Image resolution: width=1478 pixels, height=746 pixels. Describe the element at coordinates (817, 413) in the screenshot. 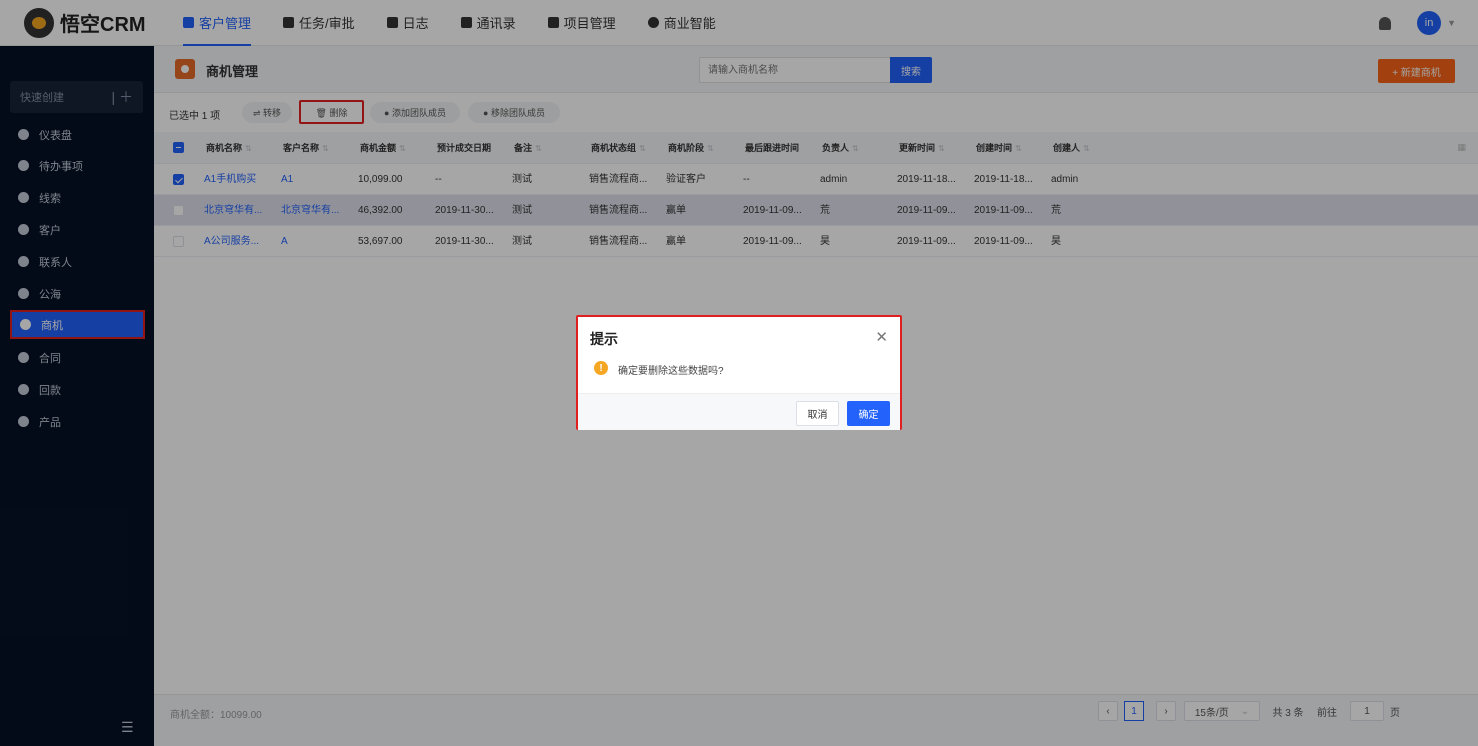

I see `cancel-button: 取消` at that location.